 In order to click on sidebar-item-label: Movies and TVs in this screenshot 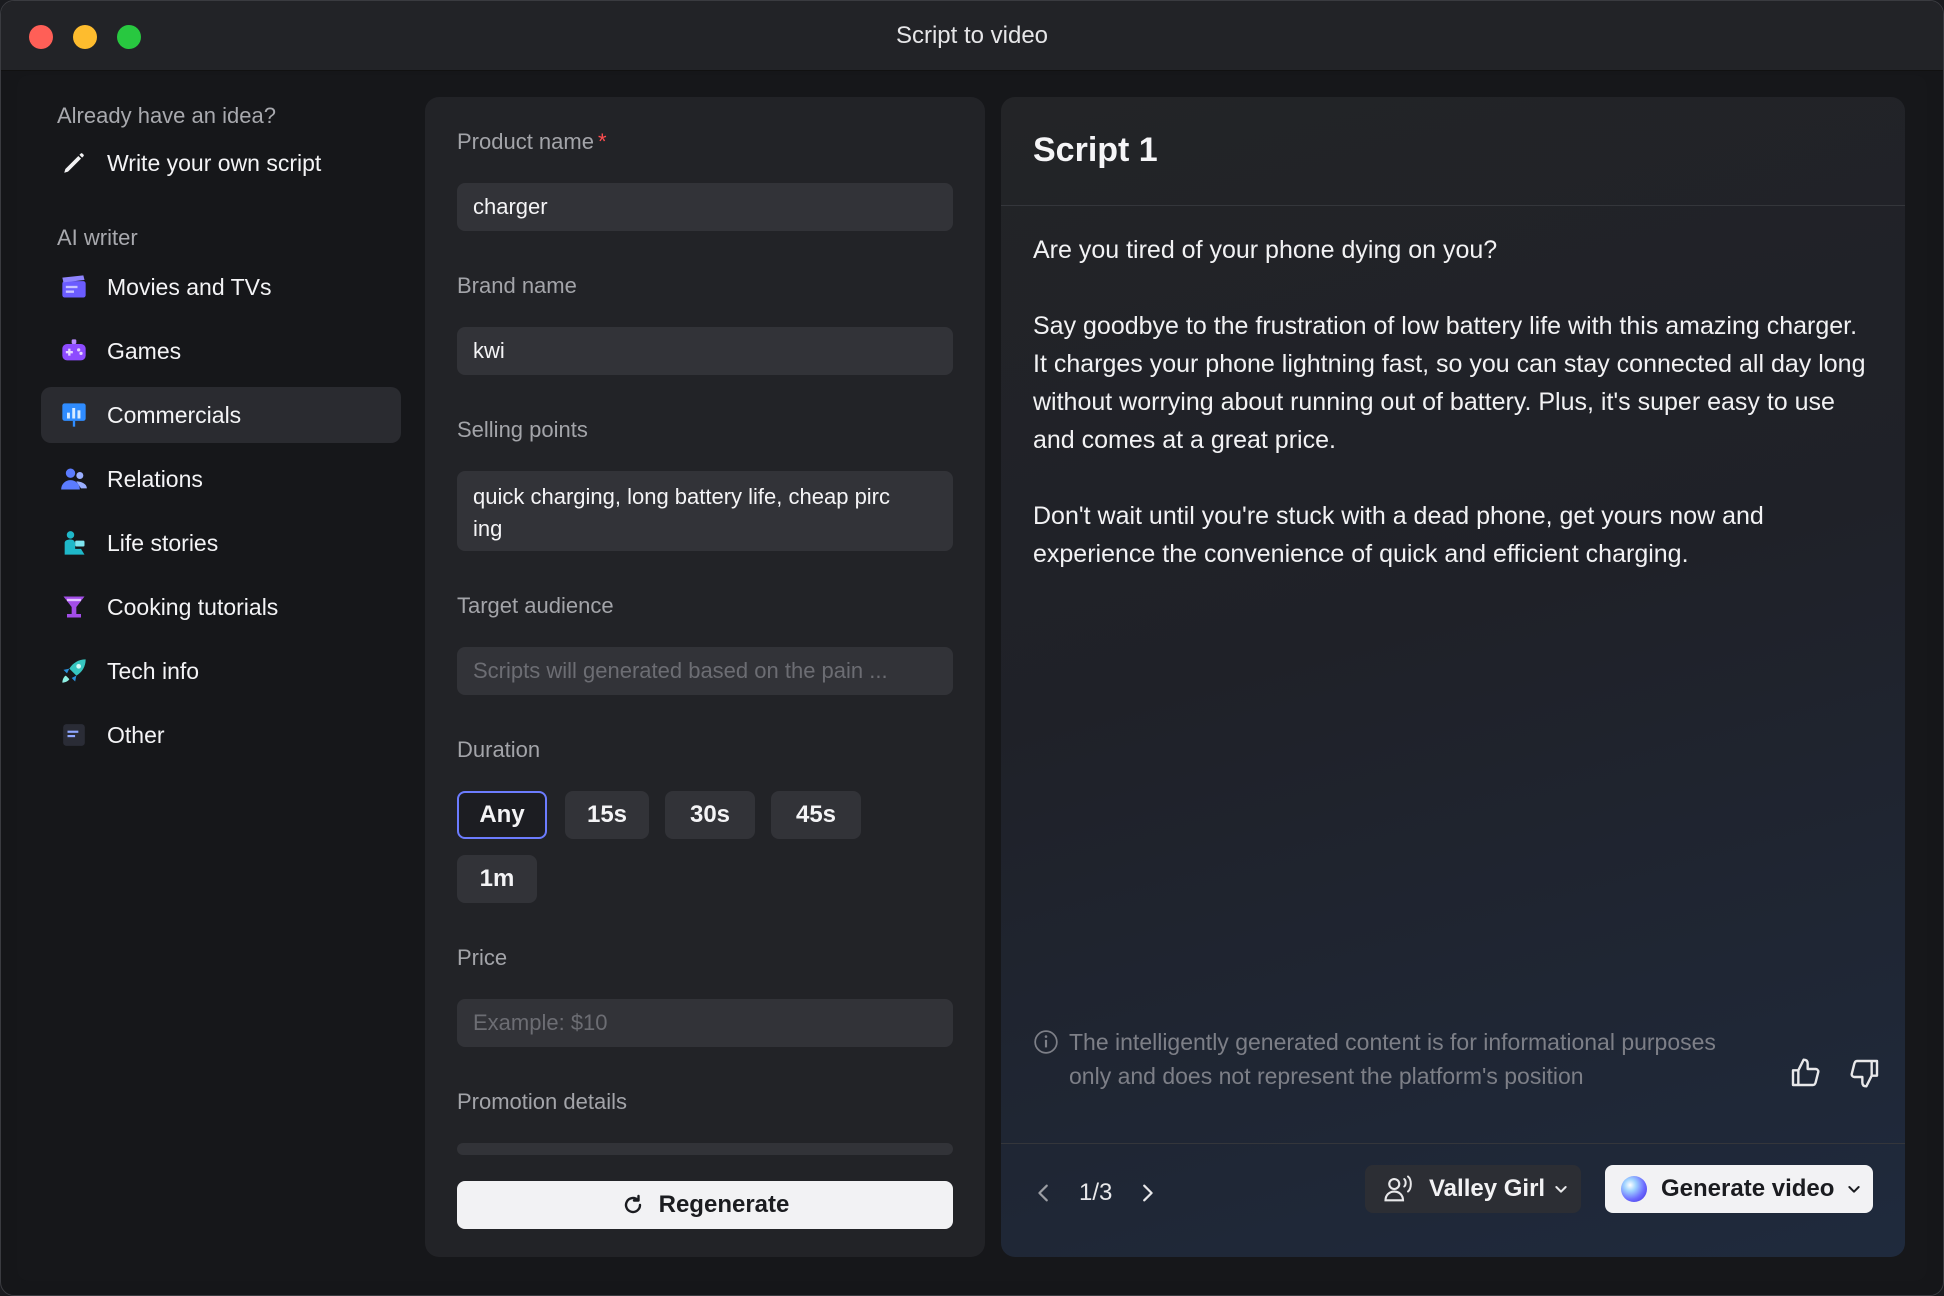, I will do `click(189, 286)`.